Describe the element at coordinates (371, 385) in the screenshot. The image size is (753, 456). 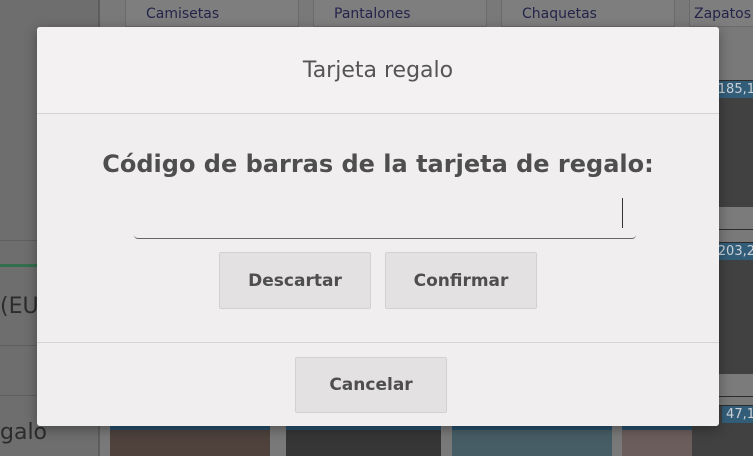
I see `cancel-button: Cancelar` at that location.